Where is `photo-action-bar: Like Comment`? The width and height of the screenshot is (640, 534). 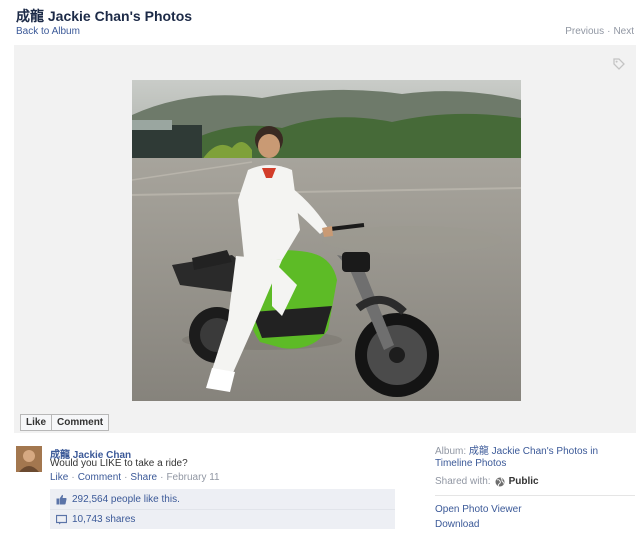 photo-action-bar: Like Comment is located at coordinates (65, 422).